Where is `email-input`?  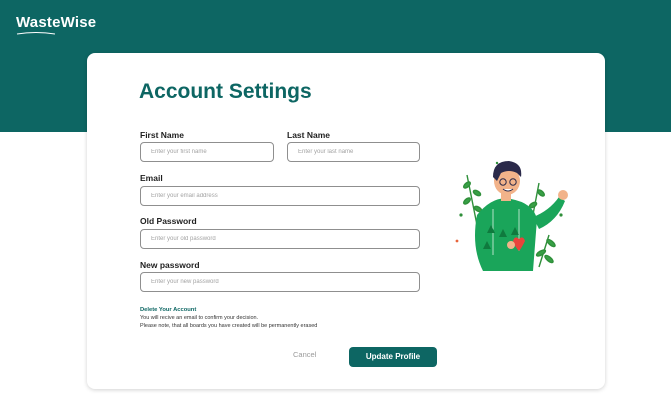 email-input is located at coordinates (280, 196).